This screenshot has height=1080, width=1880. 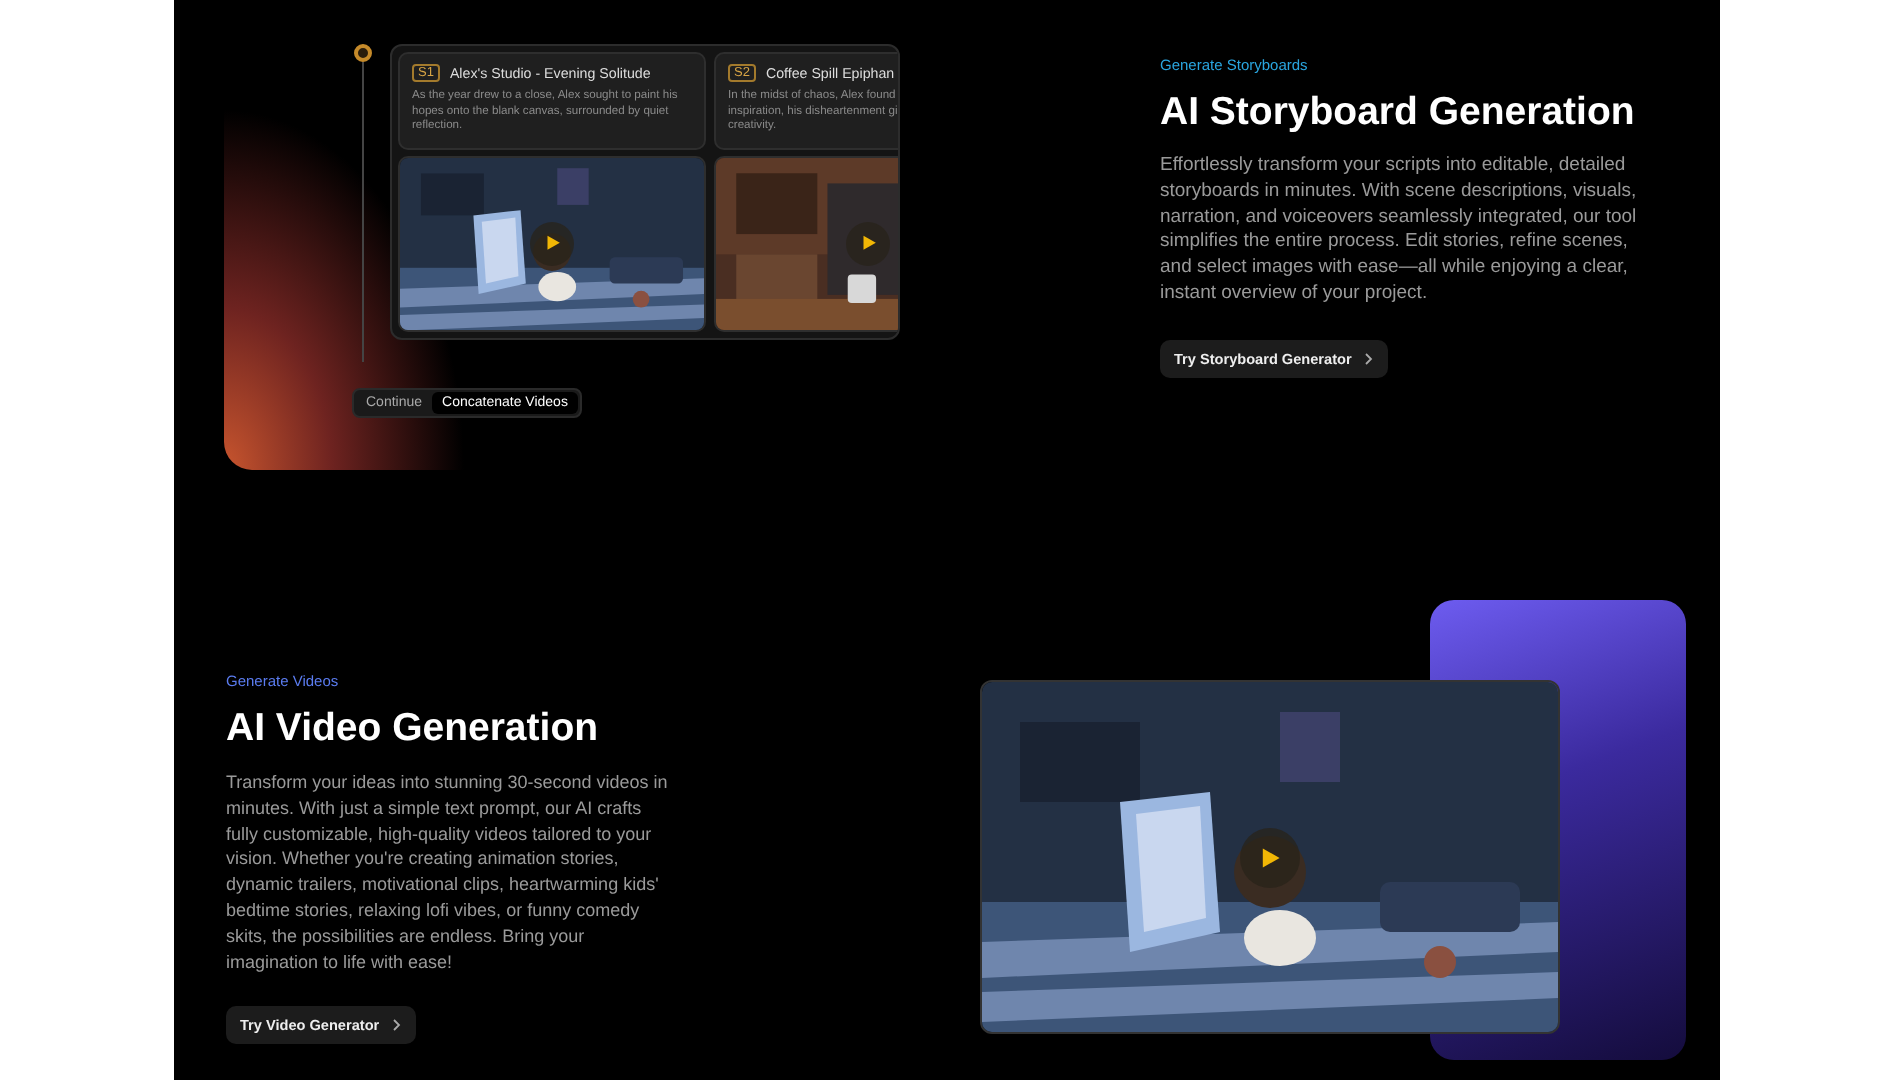 What do you see at coordinates (1397, 113) in the screenshot?
I see `section-title: AI Storyboard Generation` at bounding box center [1397, 113].